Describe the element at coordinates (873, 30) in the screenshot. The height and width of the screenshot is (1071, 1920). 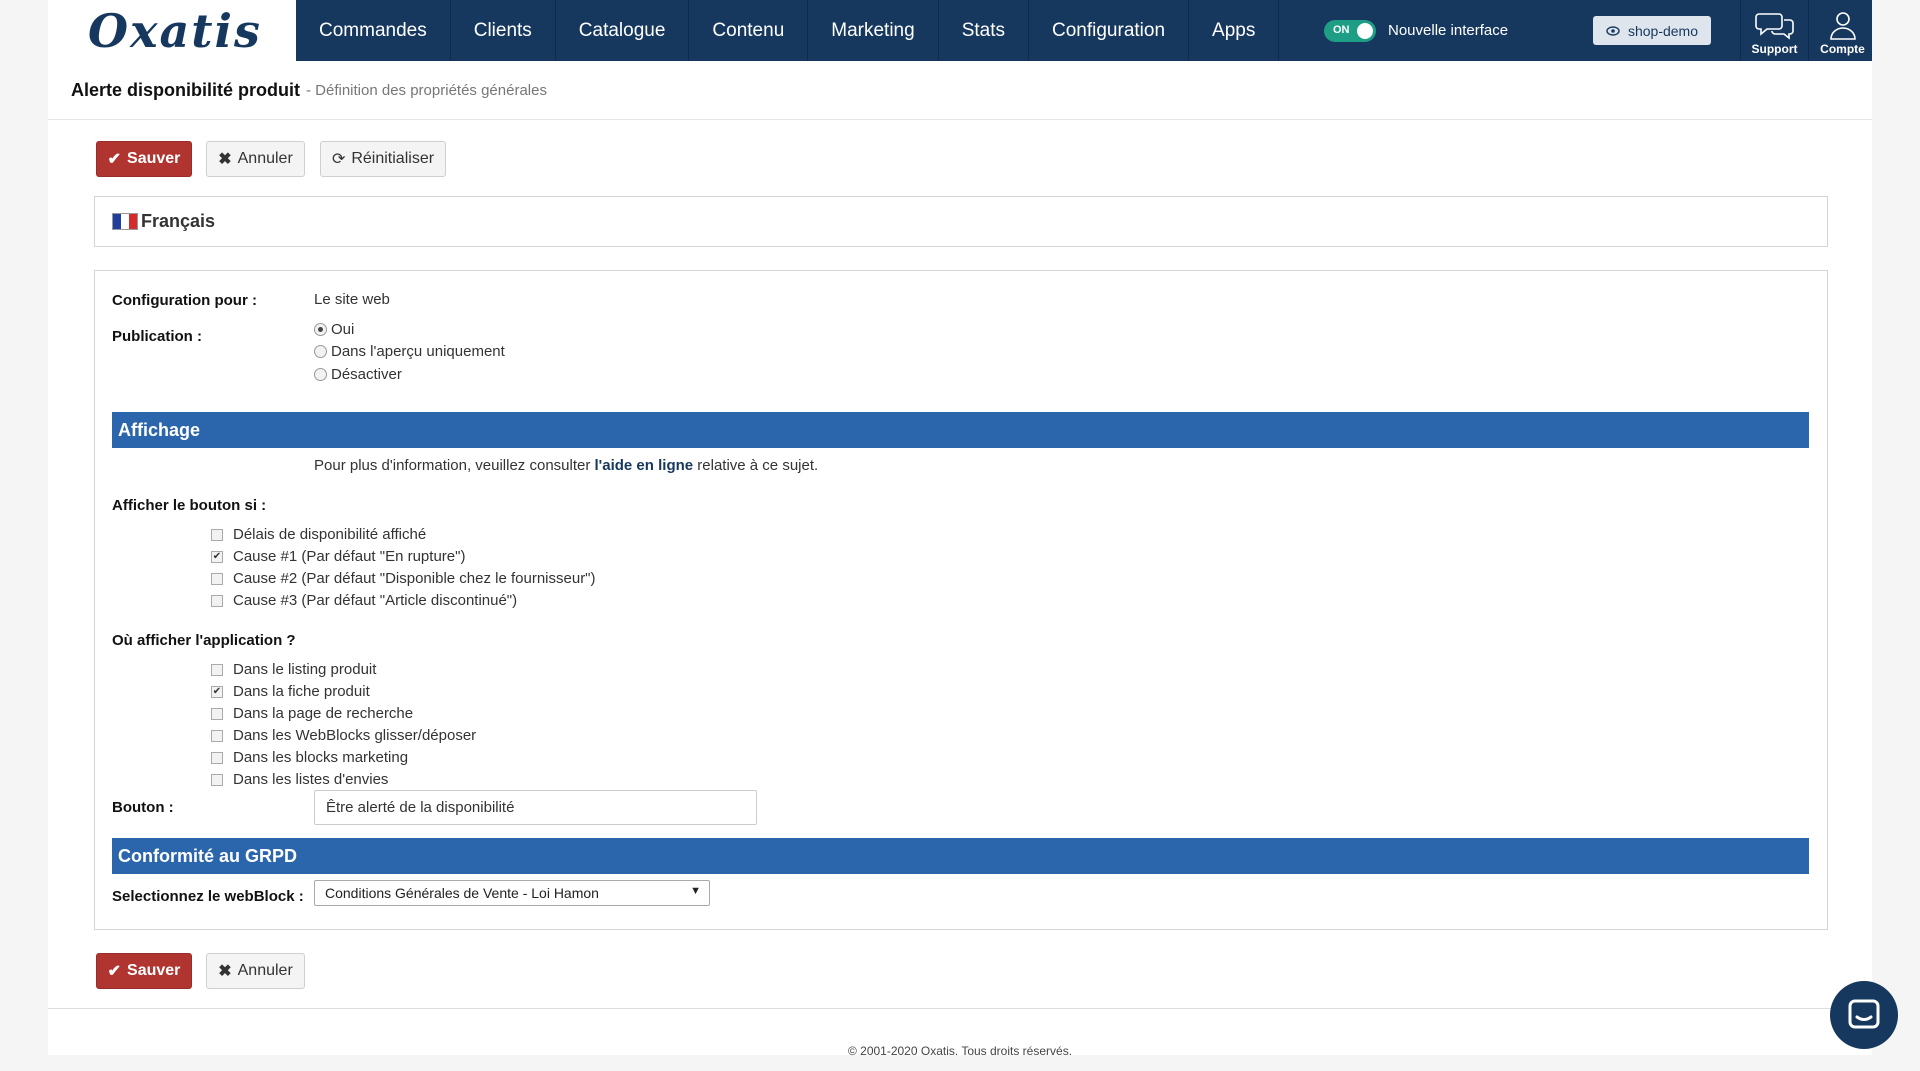
I see `nav-item-marketing: Marketing` at that location.